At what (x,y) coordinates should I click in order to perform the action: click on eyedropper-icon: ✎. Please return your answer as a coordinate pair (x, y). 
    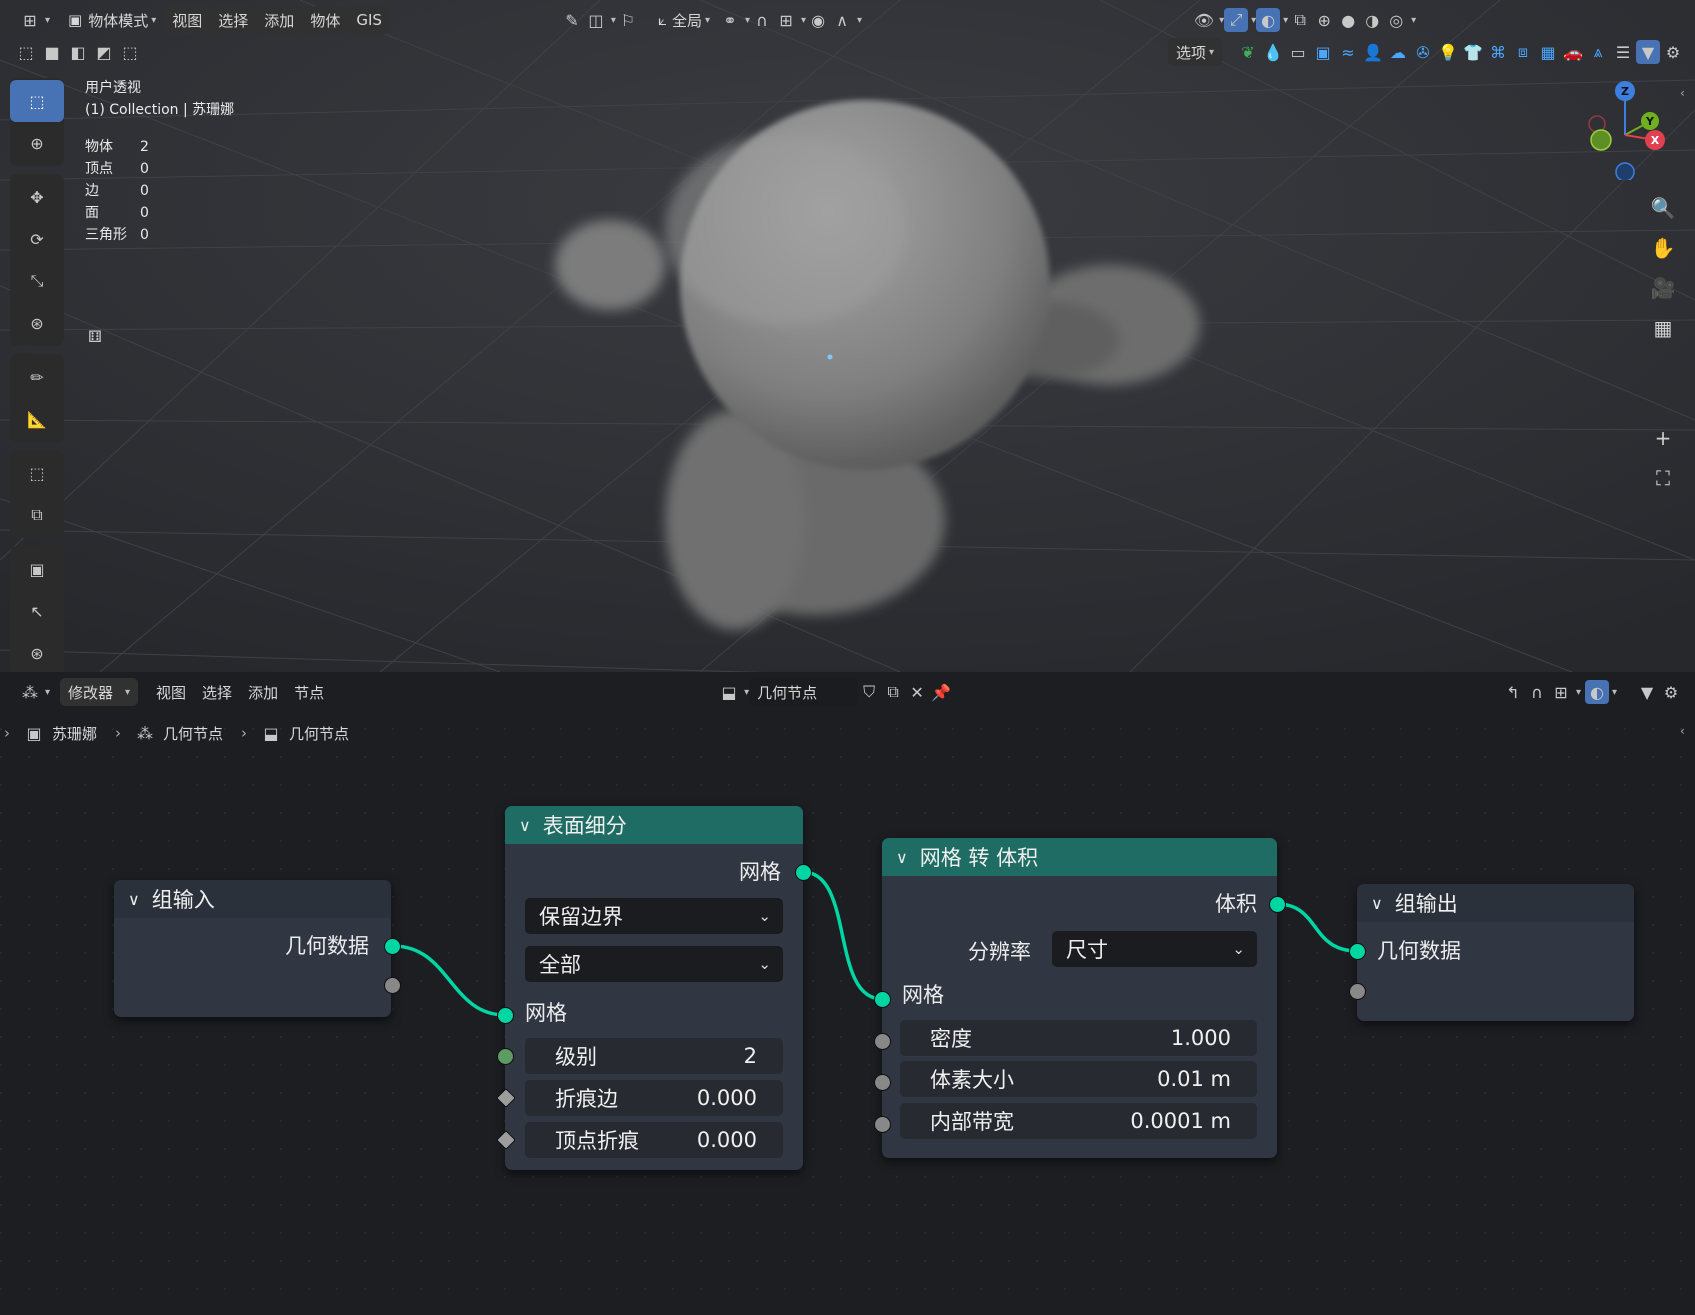
    Looking at the image, I should click on (572, 20).